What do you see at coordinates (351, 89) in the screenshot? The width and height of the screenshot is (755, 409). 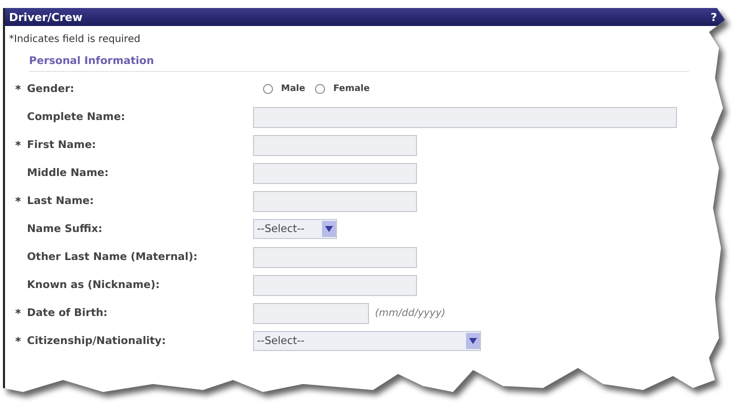 I see `radio-label: Female` at bounding box center [351, 89].